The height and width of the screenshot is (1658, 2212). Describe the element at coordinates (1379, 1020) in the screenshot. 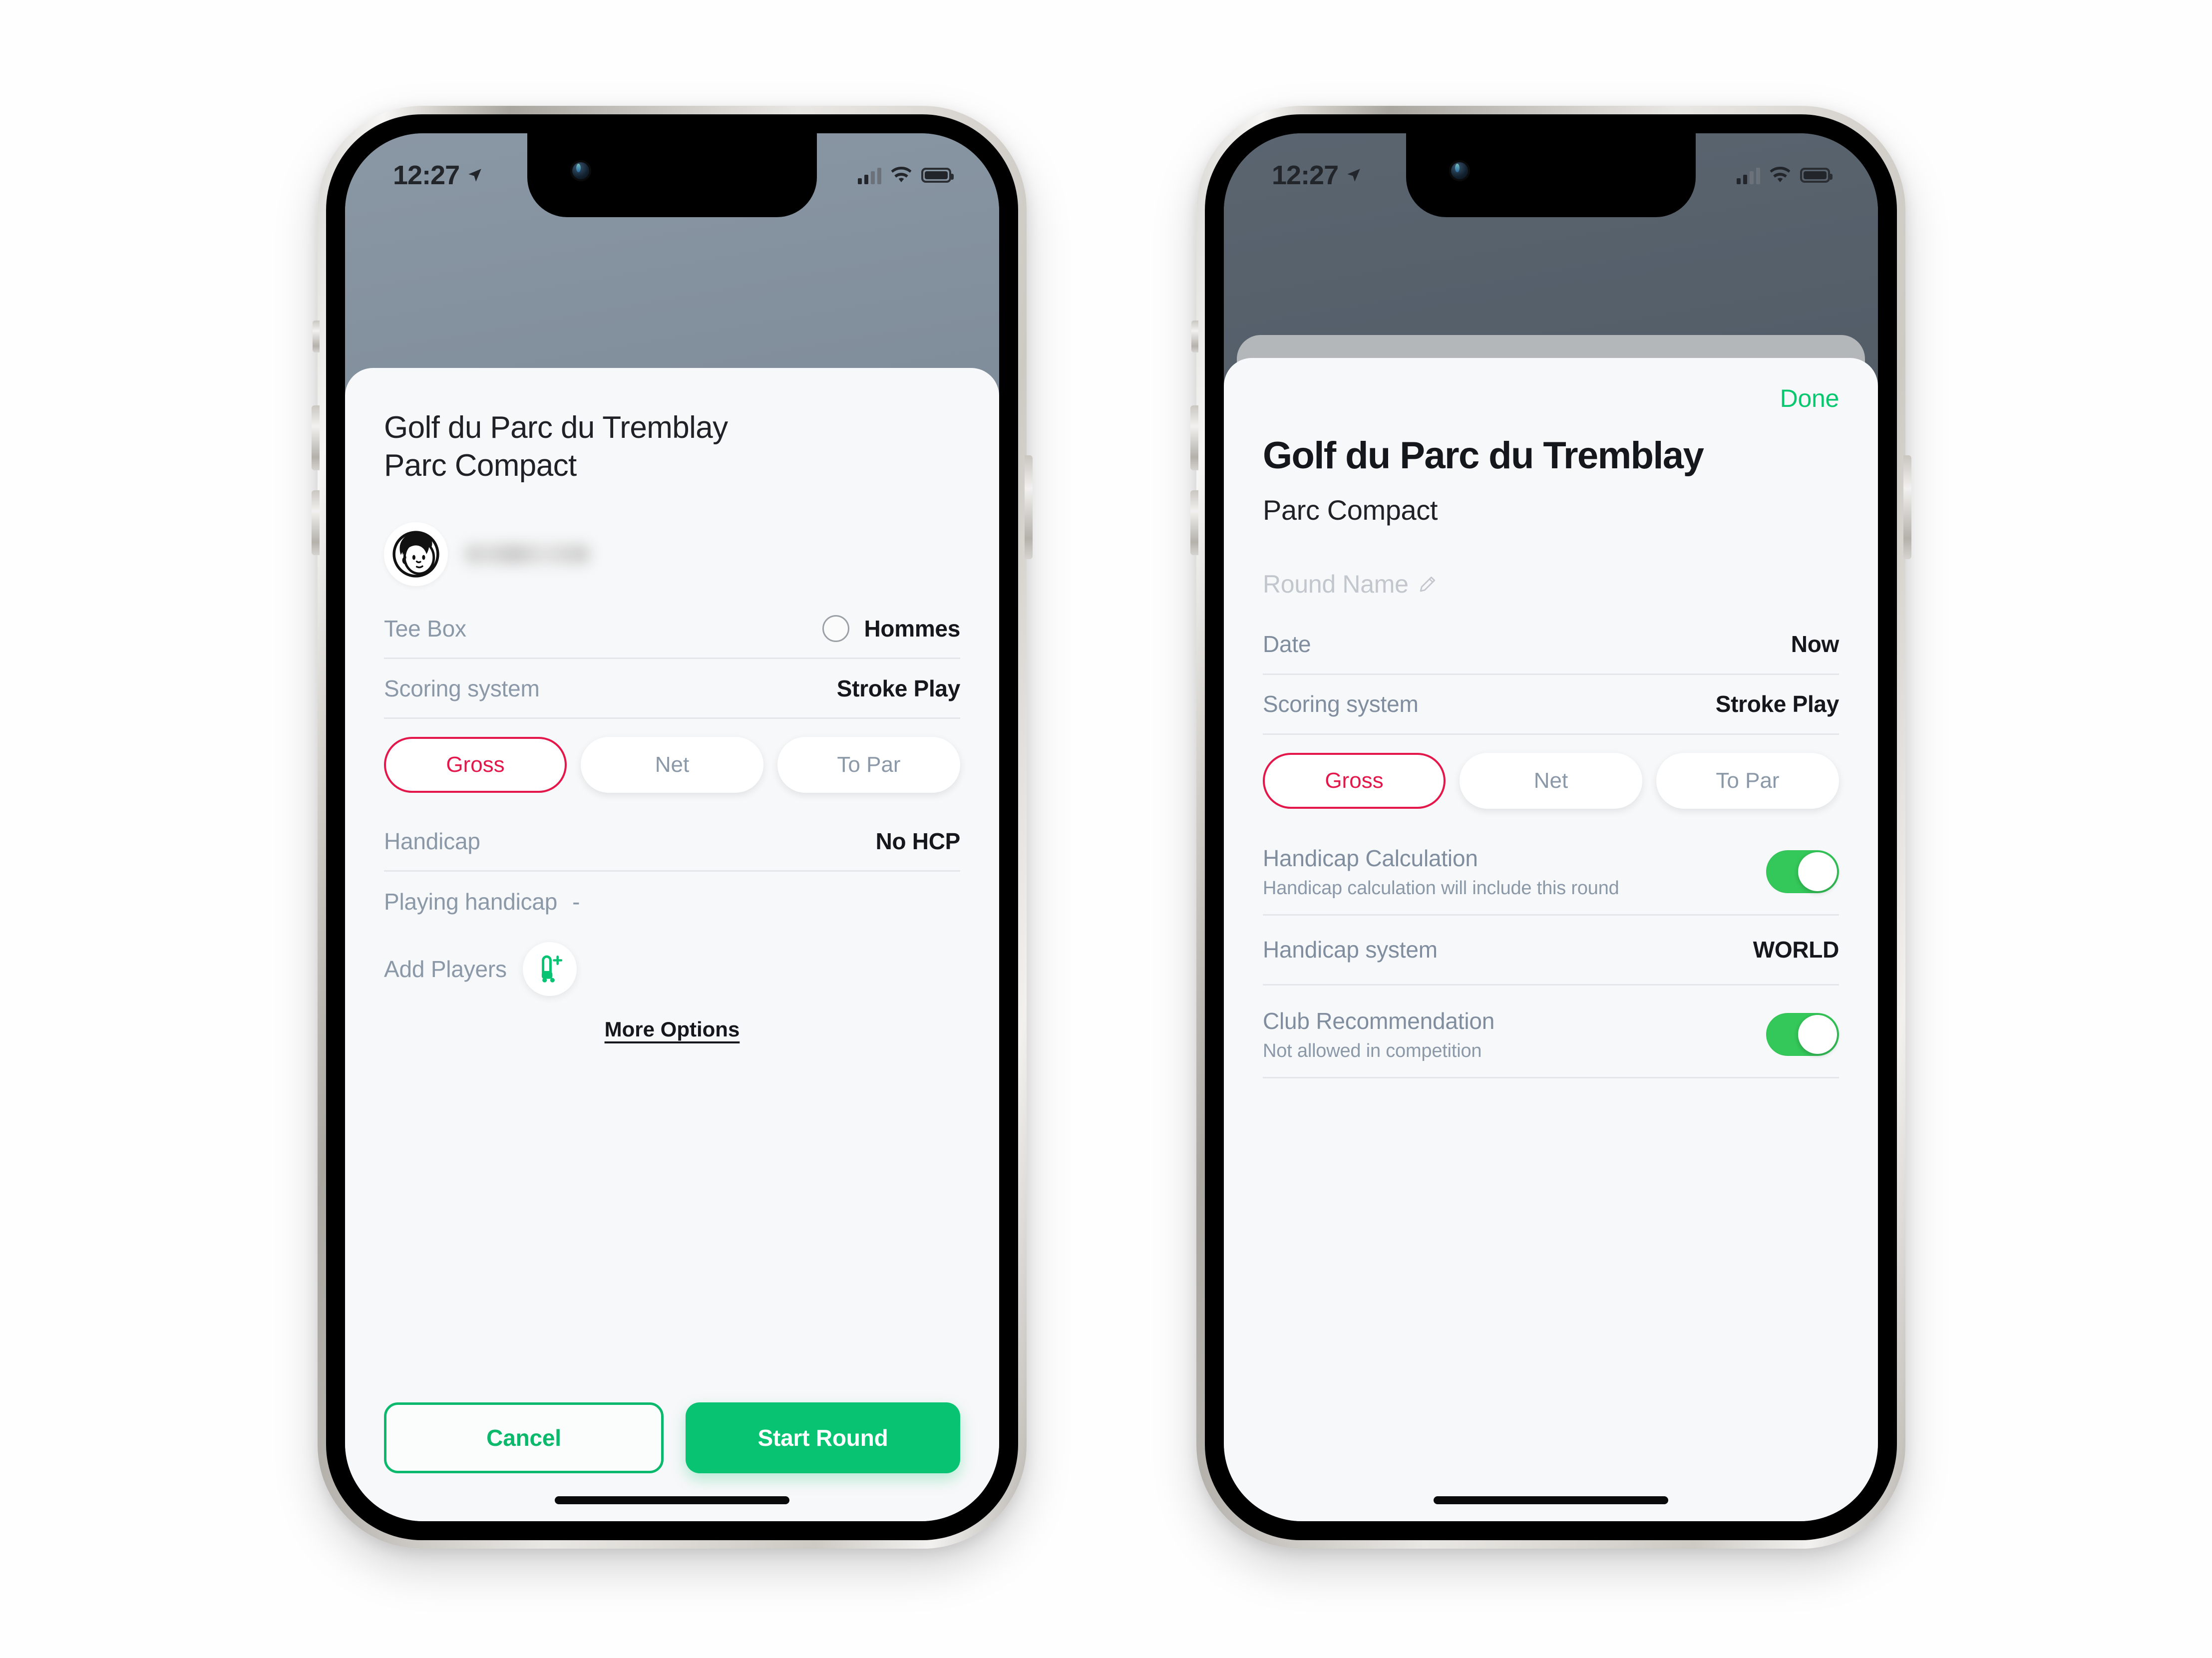

I see `toggle-title: Club Recommendation` at that location.